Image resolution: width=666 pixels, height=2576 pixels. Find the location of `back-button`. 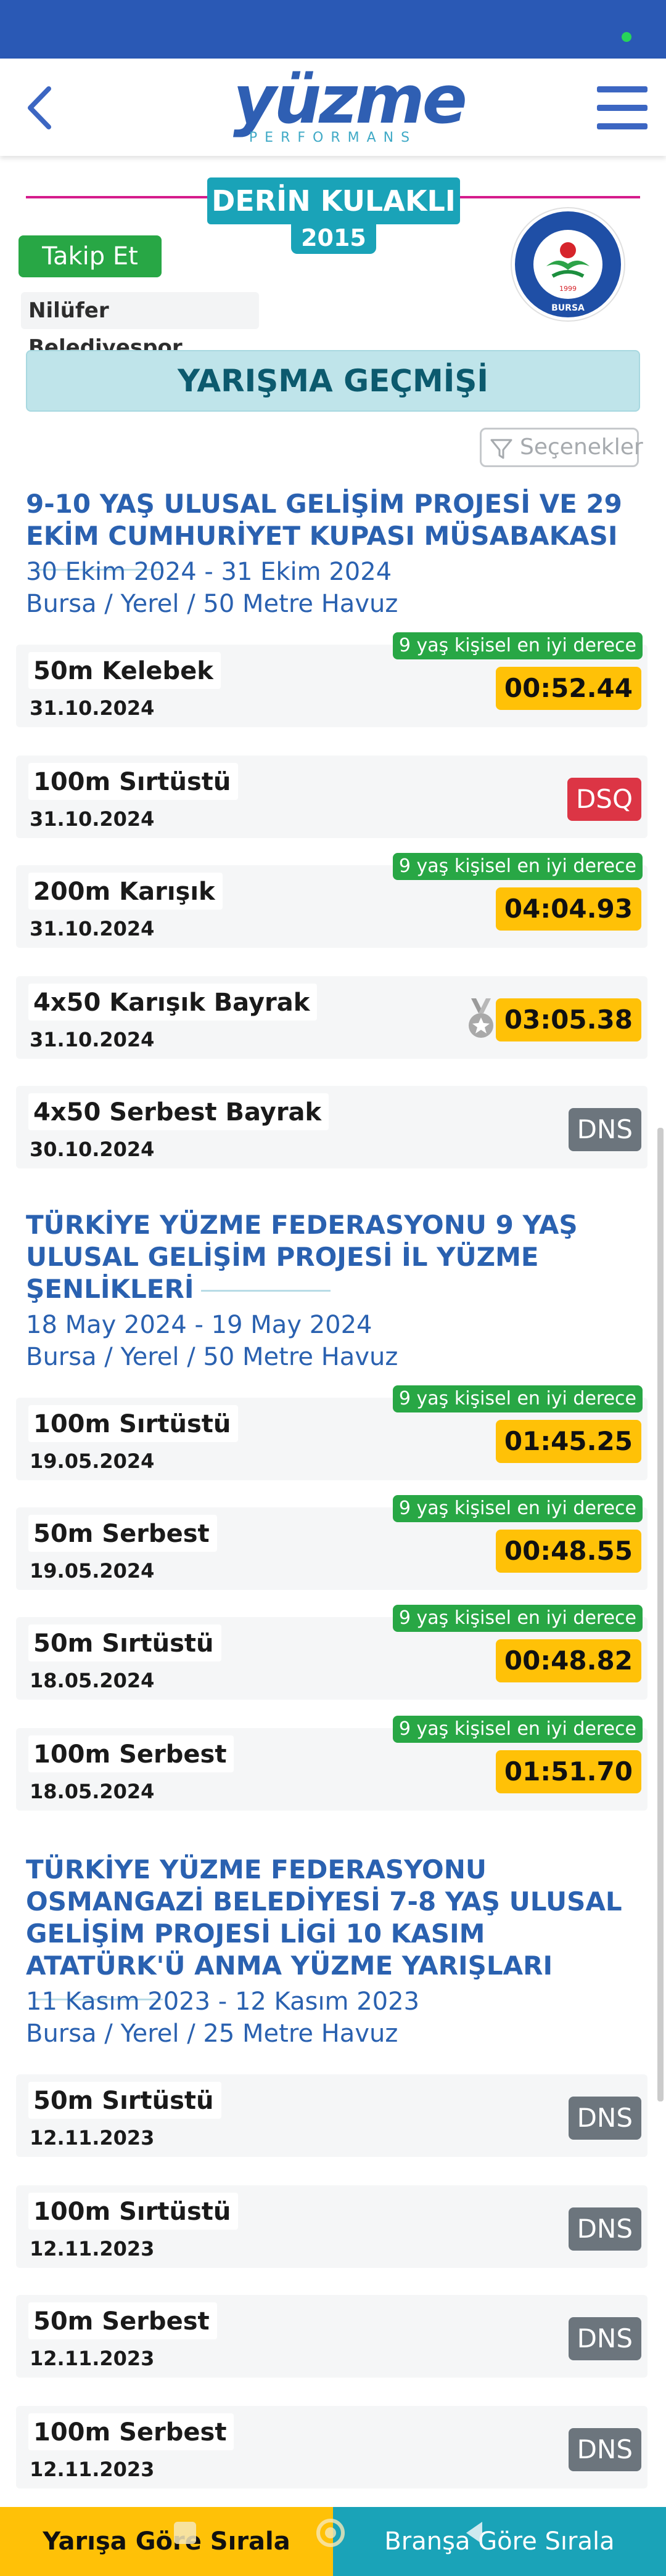

back-button is located at coordinates (38, 108).